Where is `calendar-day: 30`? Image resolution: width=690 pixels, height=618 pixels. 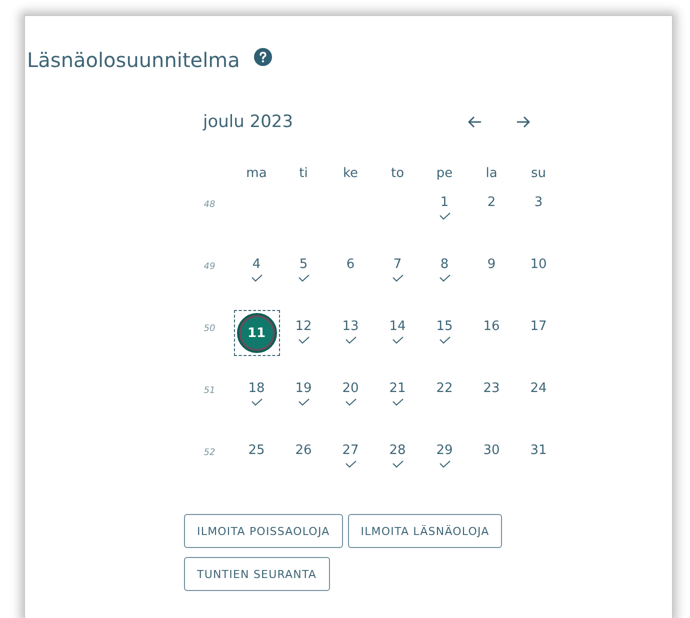
calendar-day: 30 is located at coordinates (491, 465).